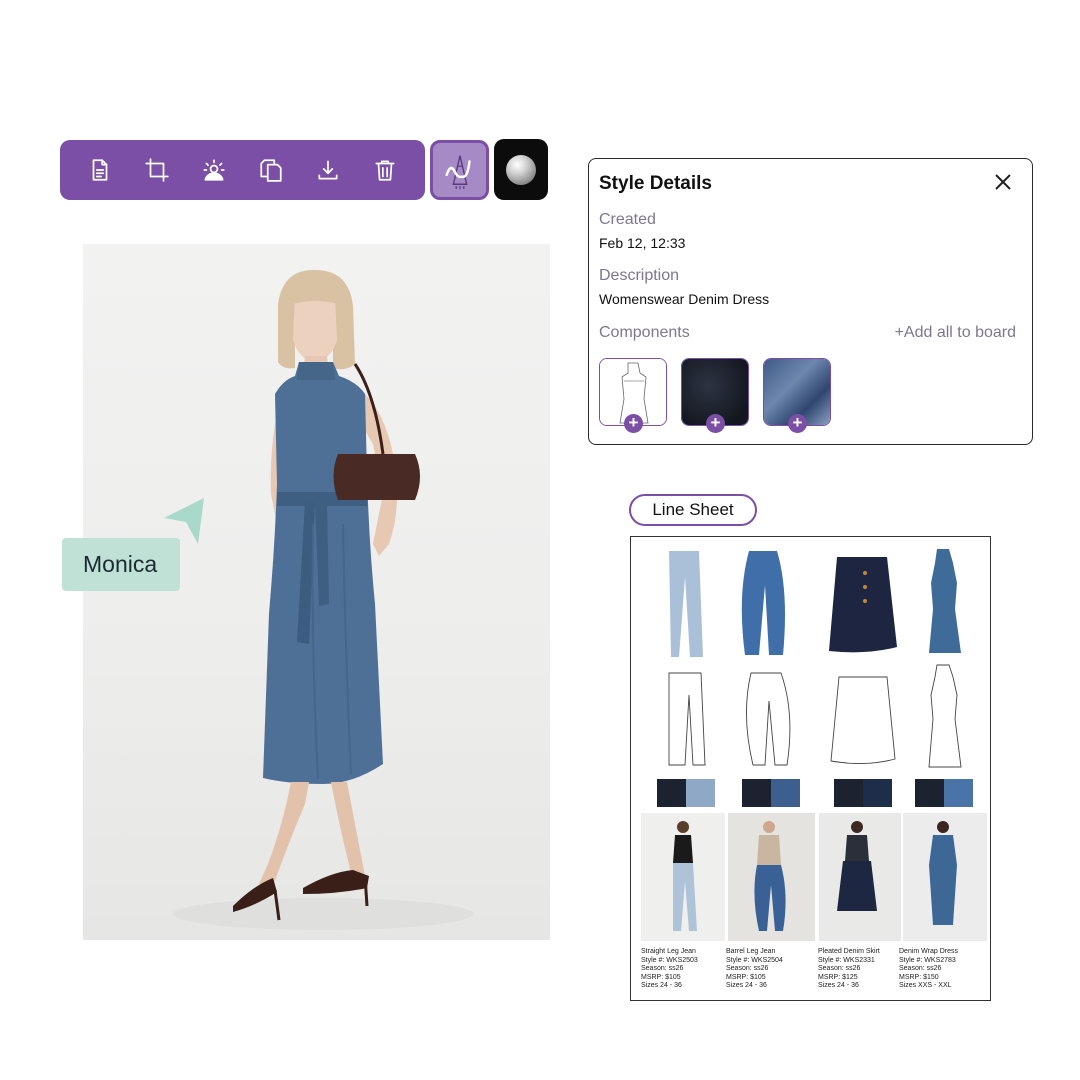  What do you see at coordinates (642, 243) in the screenshot?
I see `created-value: Feb 12, 12:33` at bounding box center [642, 243].